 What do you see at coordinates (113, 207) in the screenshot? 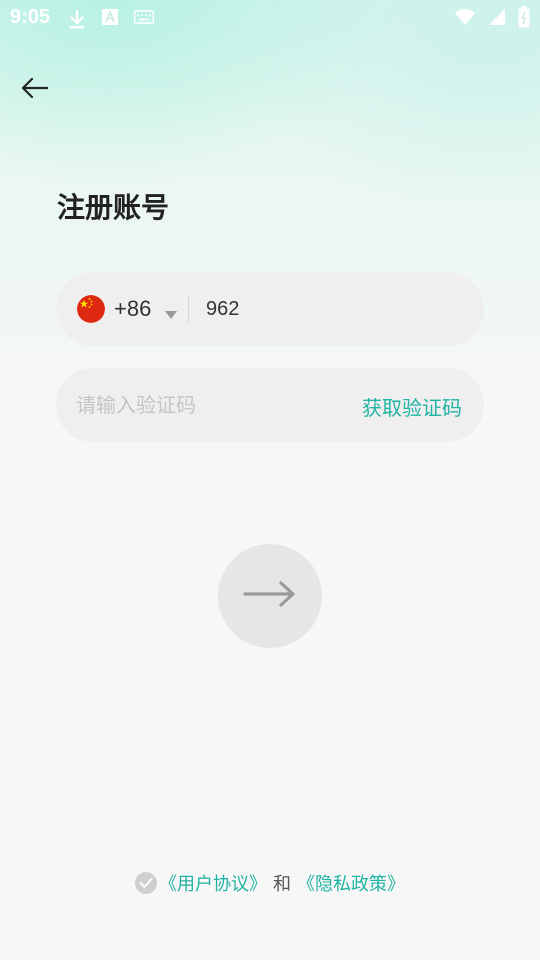
I see `page-title: 注册账号` at bounding box center [113, 207].